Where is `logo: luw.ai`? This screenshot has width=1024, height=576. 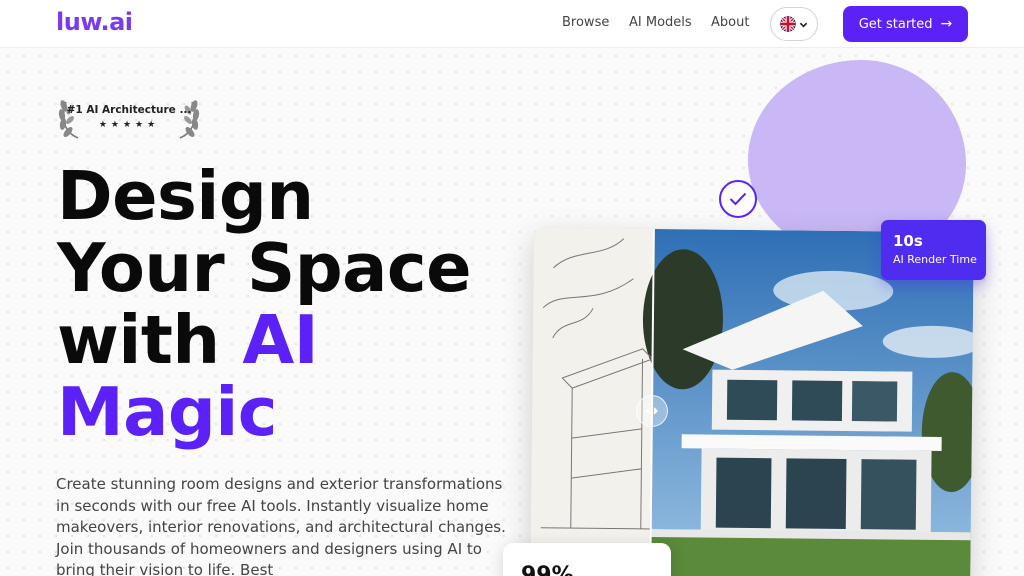 logo: luw.ai is located at coordinates (94, 22).